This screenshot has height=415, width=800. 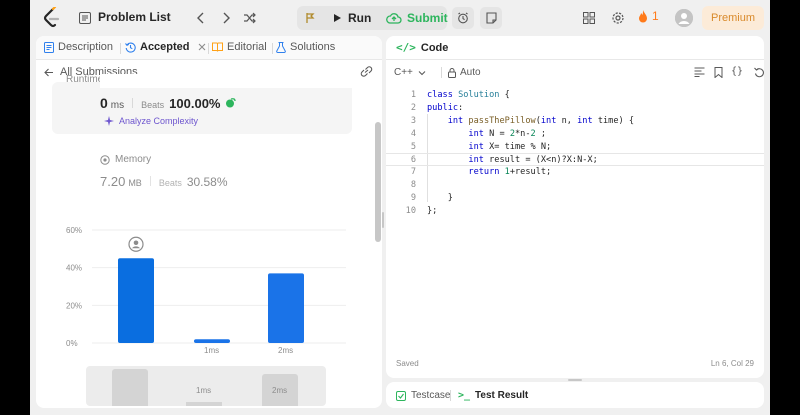 I want to click on horizontal-resize-handle, so click(x=575, y=380).